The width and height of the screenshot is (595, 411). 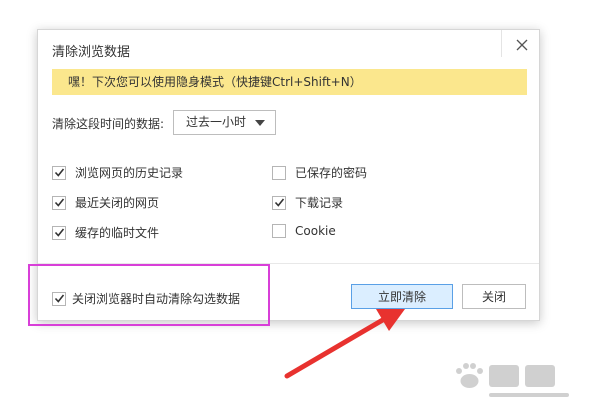 I want to click on option-label: 下载记录, so click(x=319, y=203).